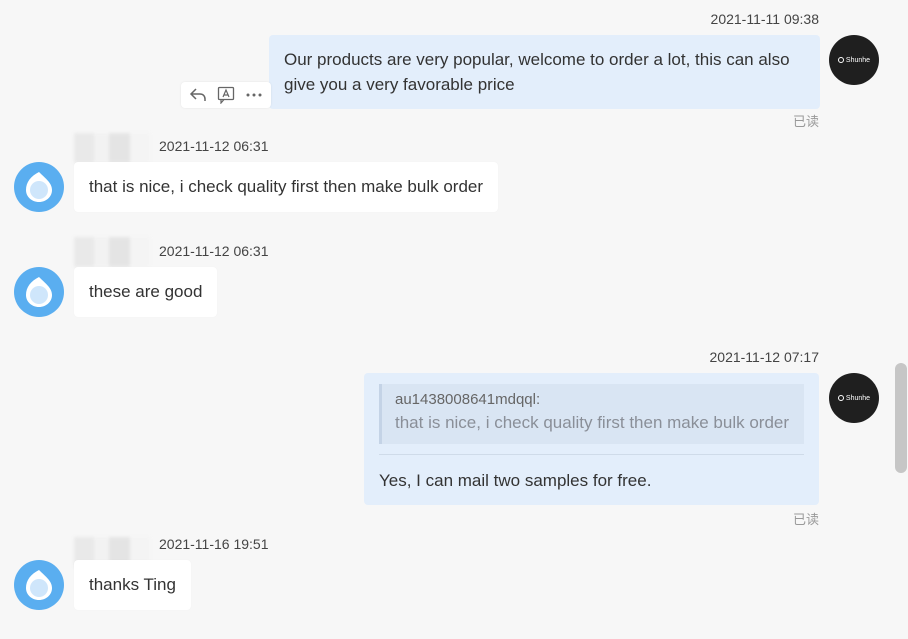 This screenshot has height=639, width=908. What do you see at coordinates (901, 418) in the screenshot?
I see `scrollbar-thumb` at bounding box center [901, 418].